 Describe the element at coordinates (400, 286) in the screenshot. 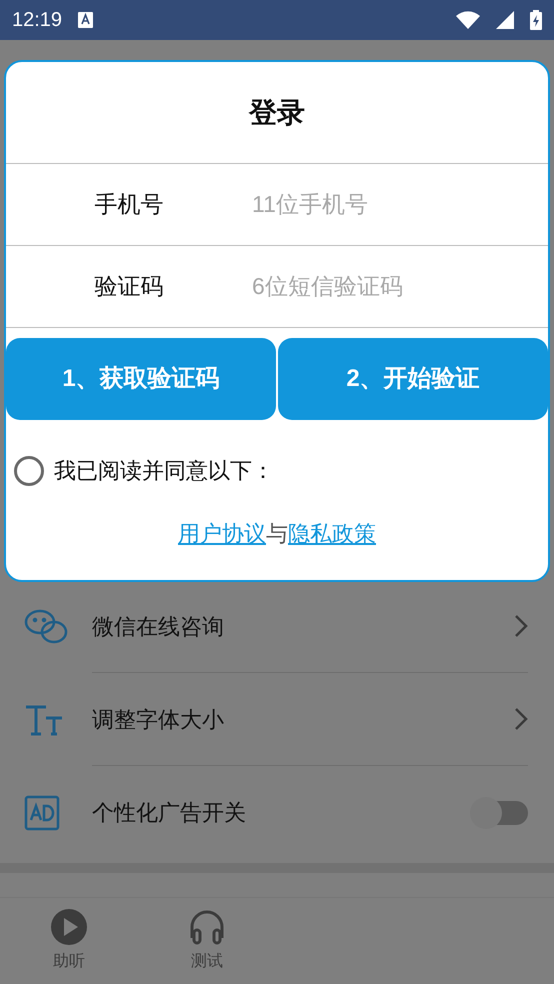

I see `input-field: 6位短信验证码` at that location.